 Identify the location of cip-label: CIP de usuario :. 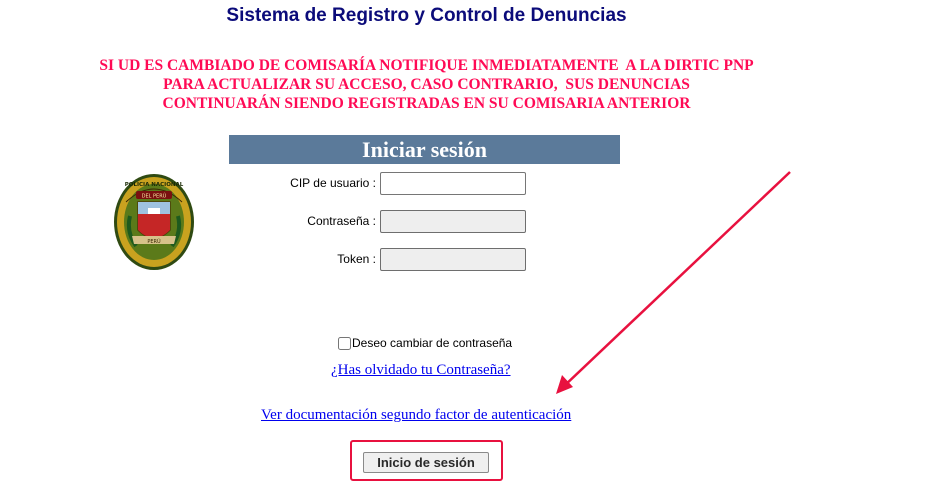
(333, 183).